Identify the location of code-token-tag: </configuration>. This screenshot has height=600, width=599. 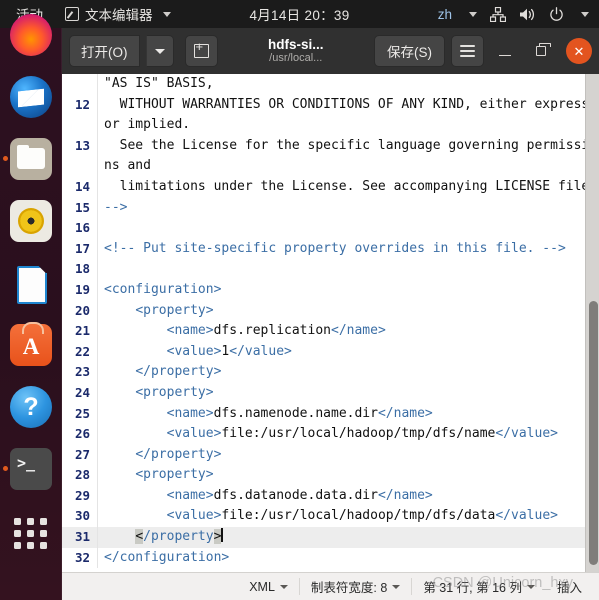
(167, 557).